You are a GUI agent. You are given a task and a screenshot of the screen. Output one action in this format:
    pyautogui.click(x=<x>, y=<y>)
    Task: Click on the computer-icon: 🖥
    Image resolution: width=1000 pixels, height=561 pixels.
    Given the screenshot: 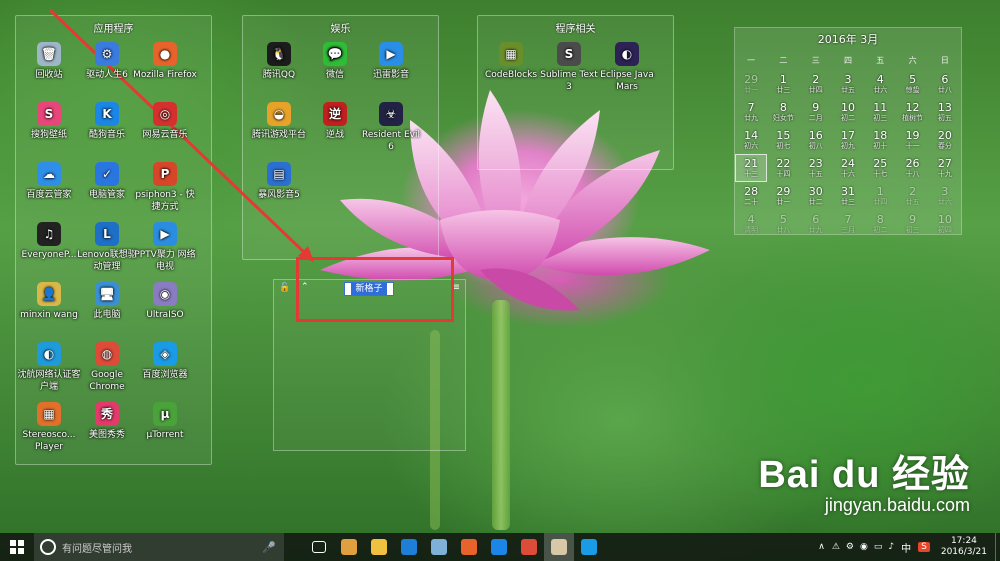 What is the action you would take?
    pyautogui.click(x=107, y=294)
    